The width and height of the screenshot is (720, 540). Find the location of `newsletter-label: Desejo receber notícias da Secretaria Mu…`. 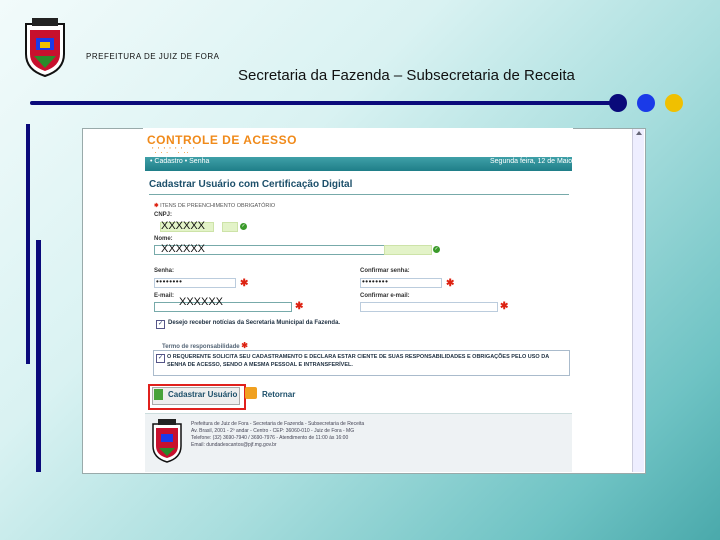

newsletter-label: Desejo receber notícias da Secretaria Mu… is located at coordinates (254, 323).